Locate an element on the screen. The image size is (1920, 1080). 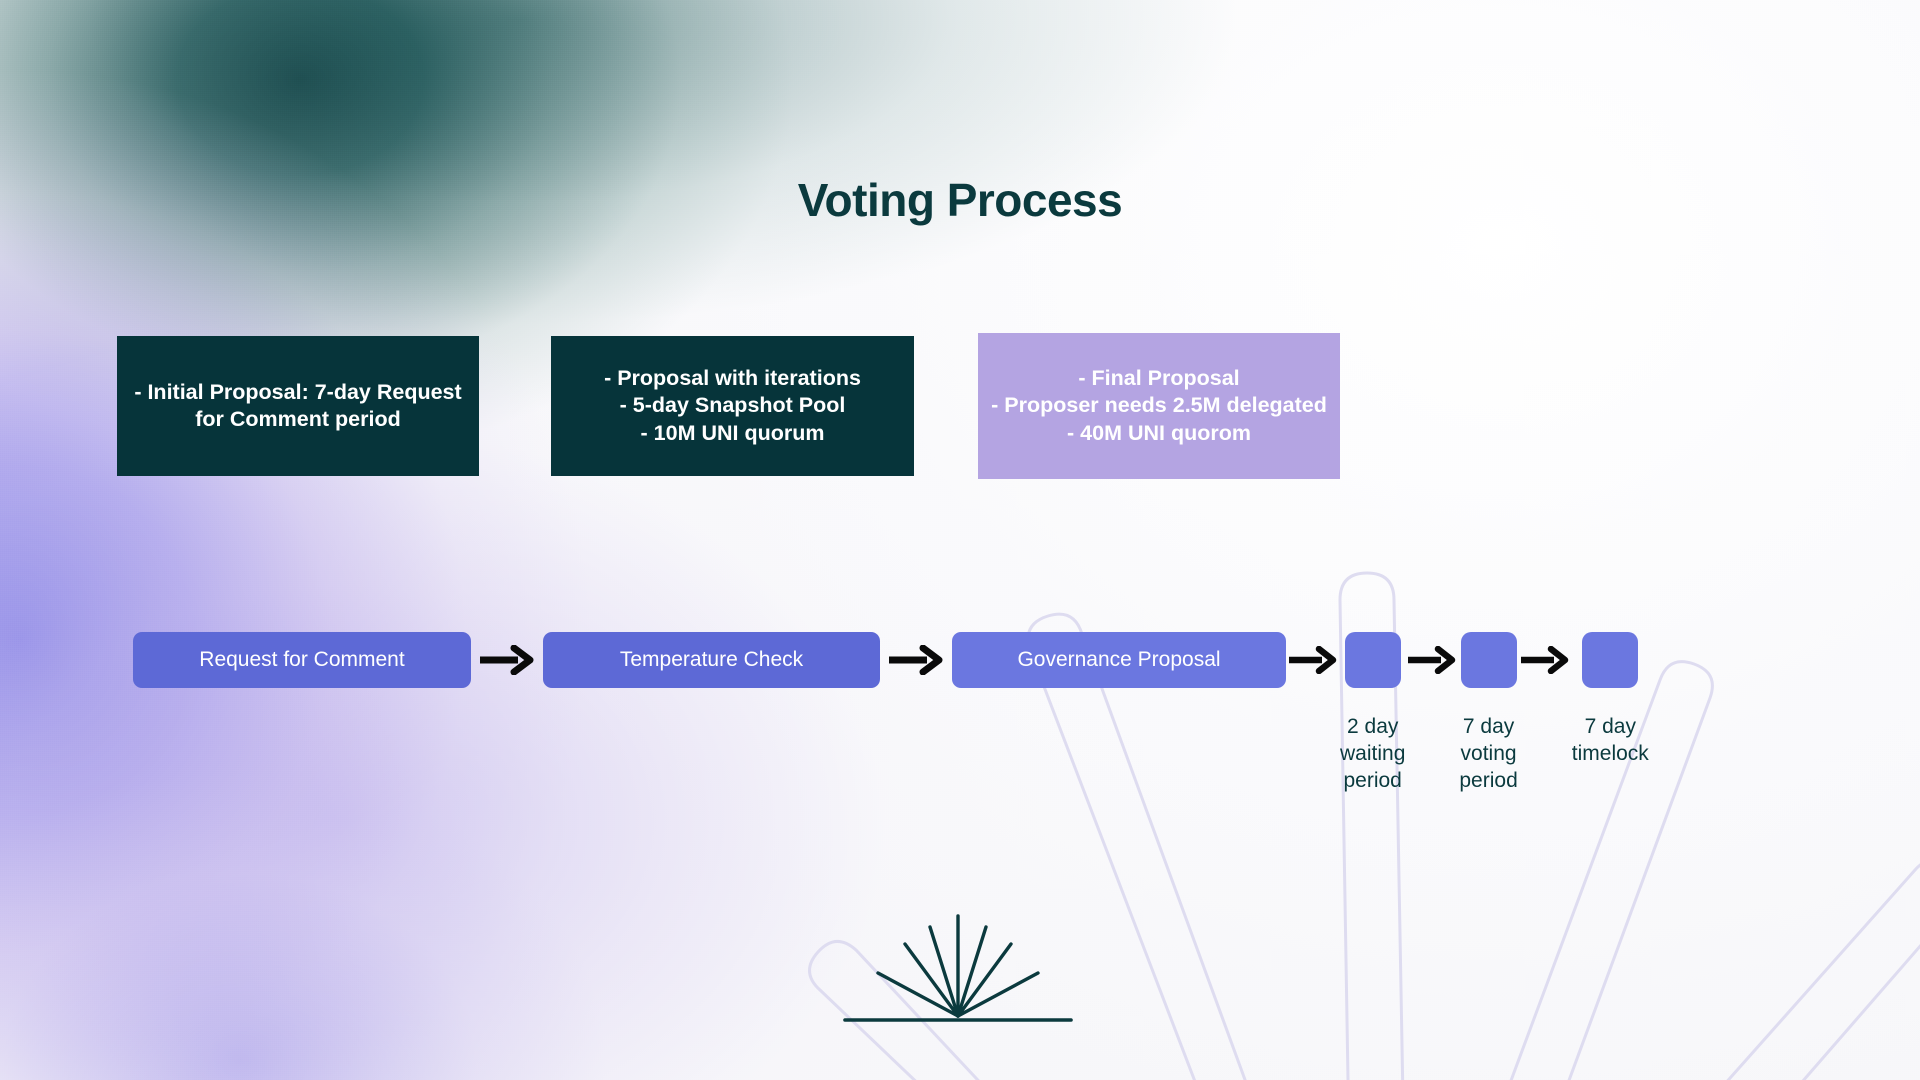
flow-step-temperature-check: Temperature Check is located at coordinates (711, 660).